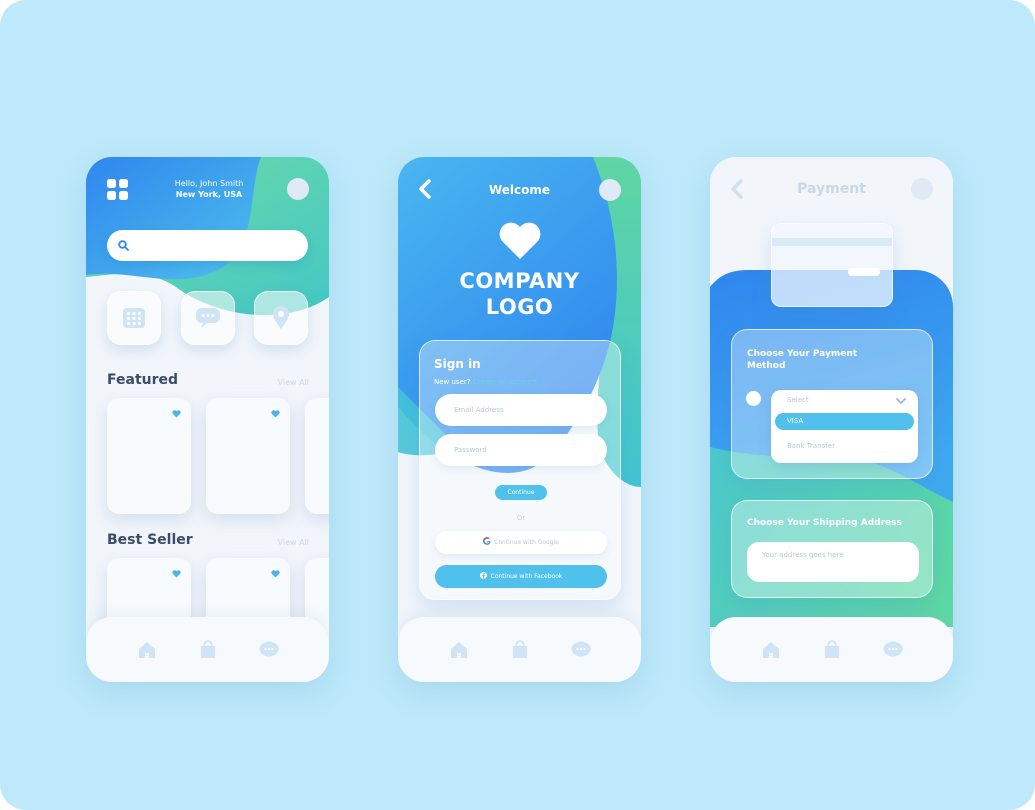 Image resolution: width=1035 pixels, height=810 pixels. I want to click on logo-line-2: LOGO, so click(519, 307).